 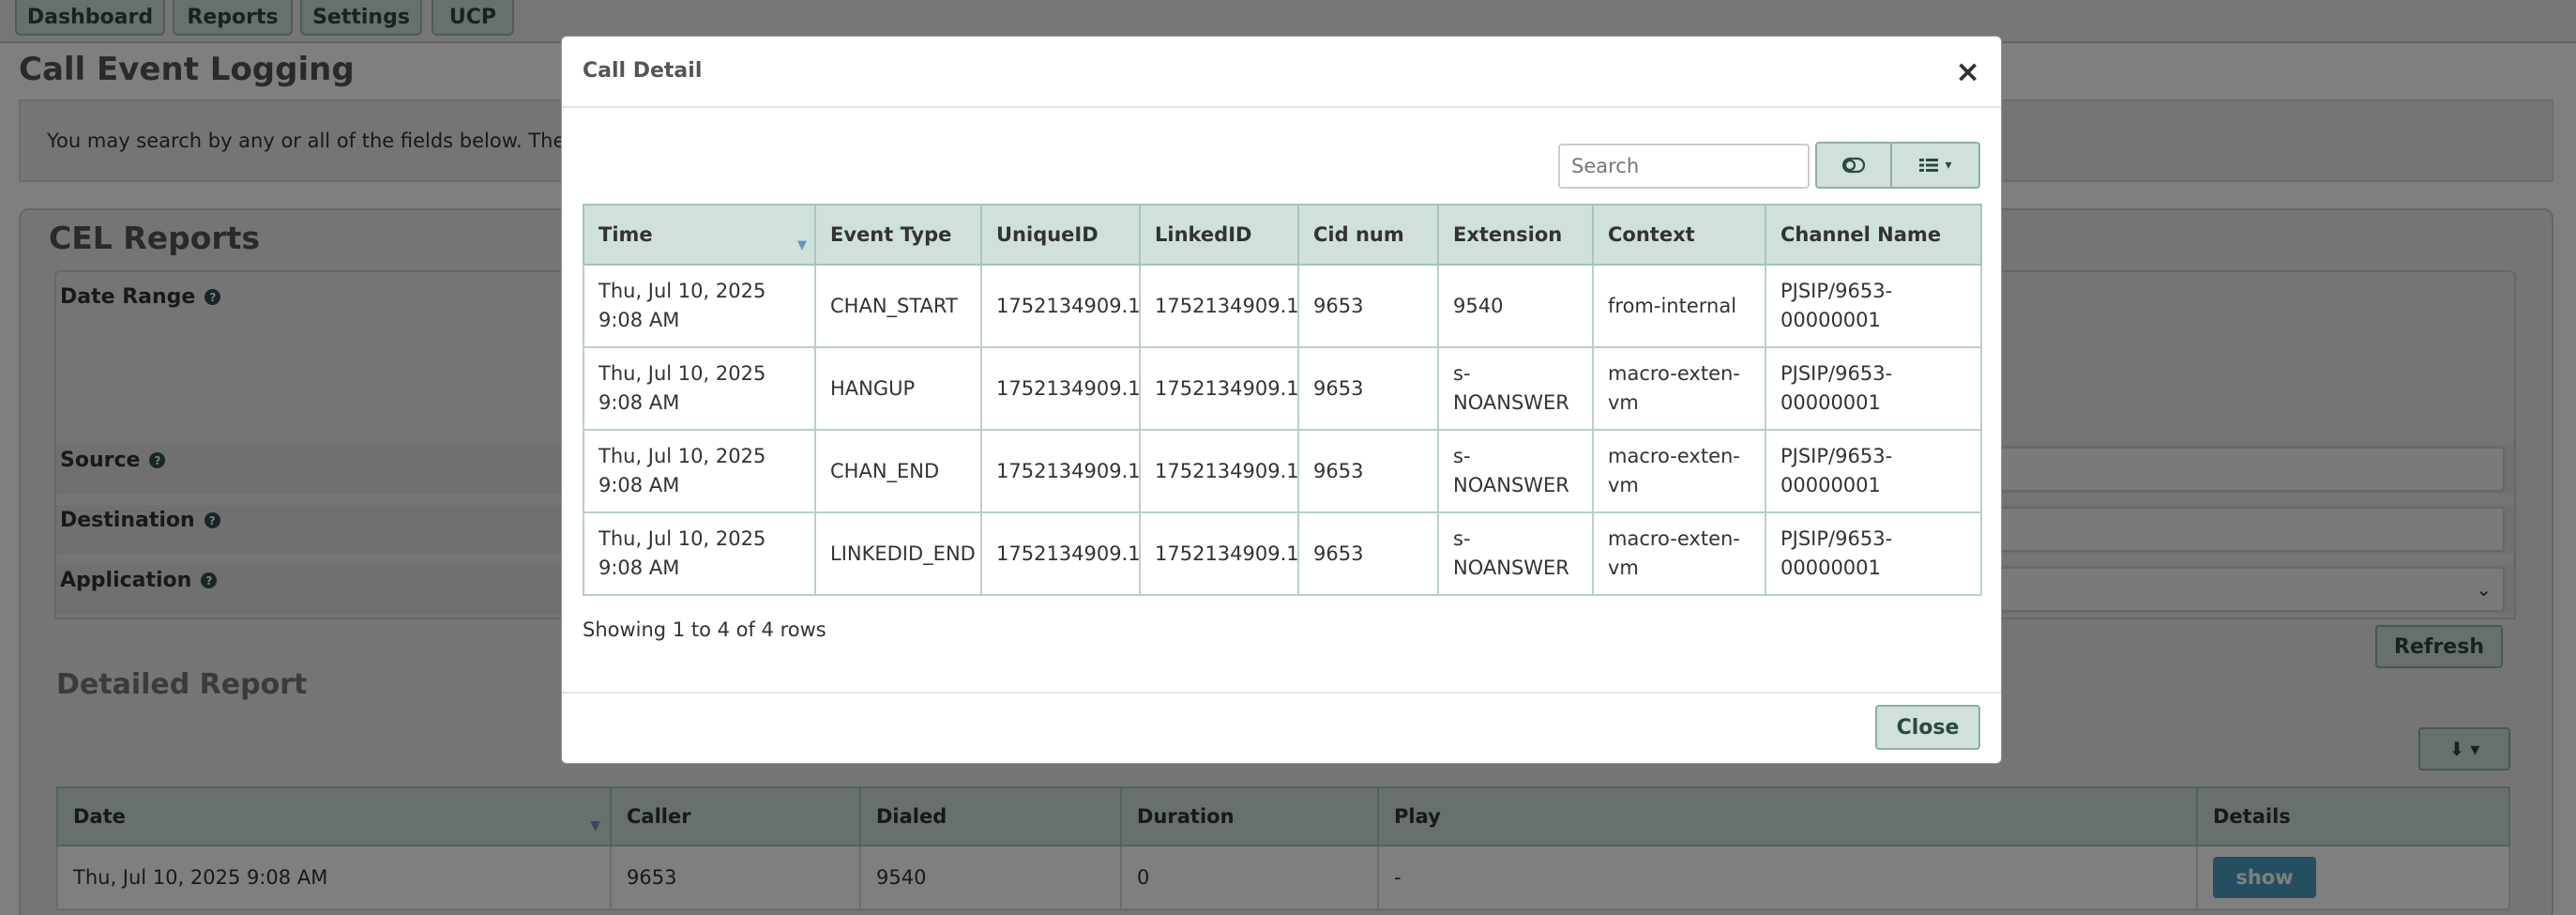 What do you see at coordinates (898, 471) in the screenshot?
I see `cell-event-type: CHAN_END` at bounding box center [898, 471].